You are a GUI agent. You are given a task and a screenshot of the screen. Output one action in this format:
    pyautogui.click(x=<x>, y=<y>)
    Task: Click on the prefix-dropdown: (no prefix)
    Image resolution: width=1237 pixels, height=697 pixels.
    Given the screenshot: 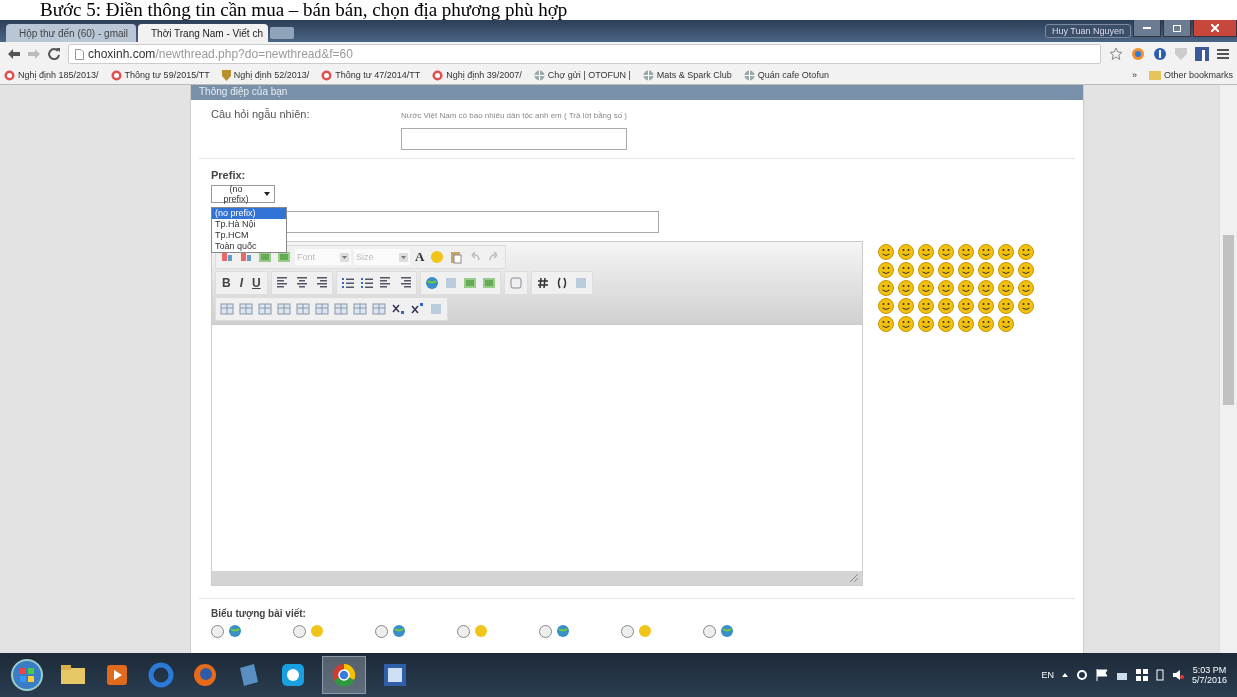 What is the action you would take?
    pyautogui.click(x=243, y=194)
    